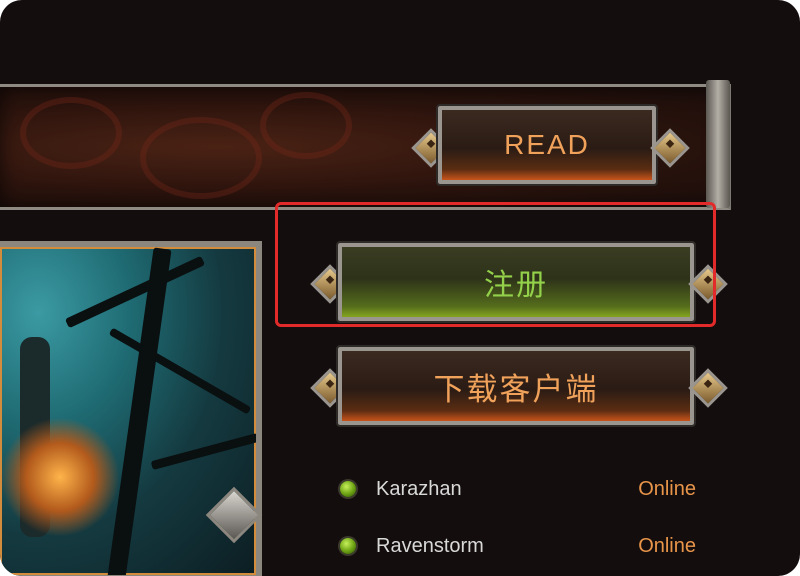 This screenshot has height=576, width=800. I want to click on read-button: READ, so click(547, 145).